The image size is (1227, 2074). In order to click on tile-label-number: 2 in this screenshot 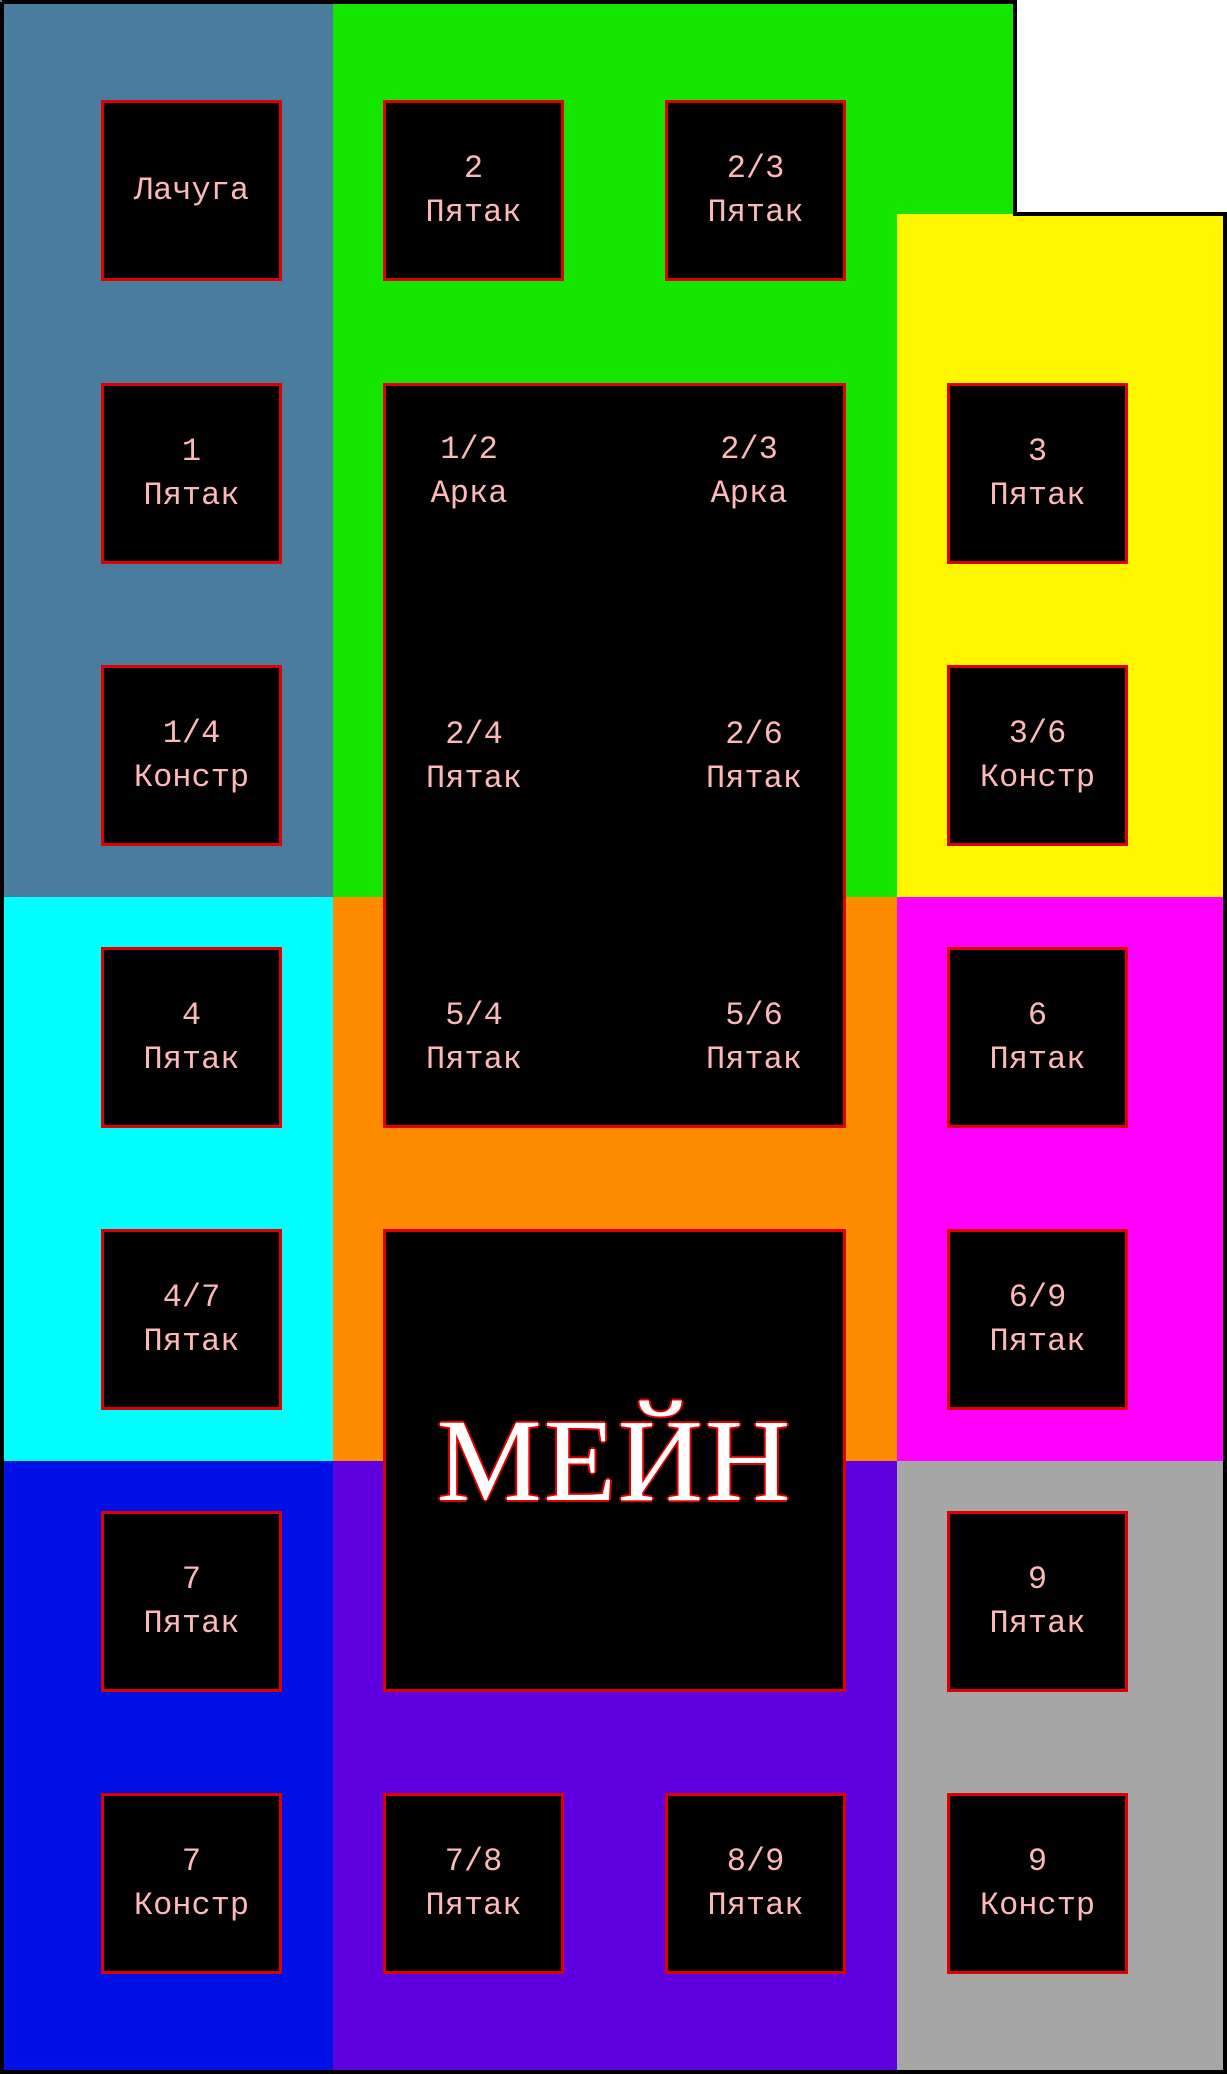, I will do `click(473, 168)`.